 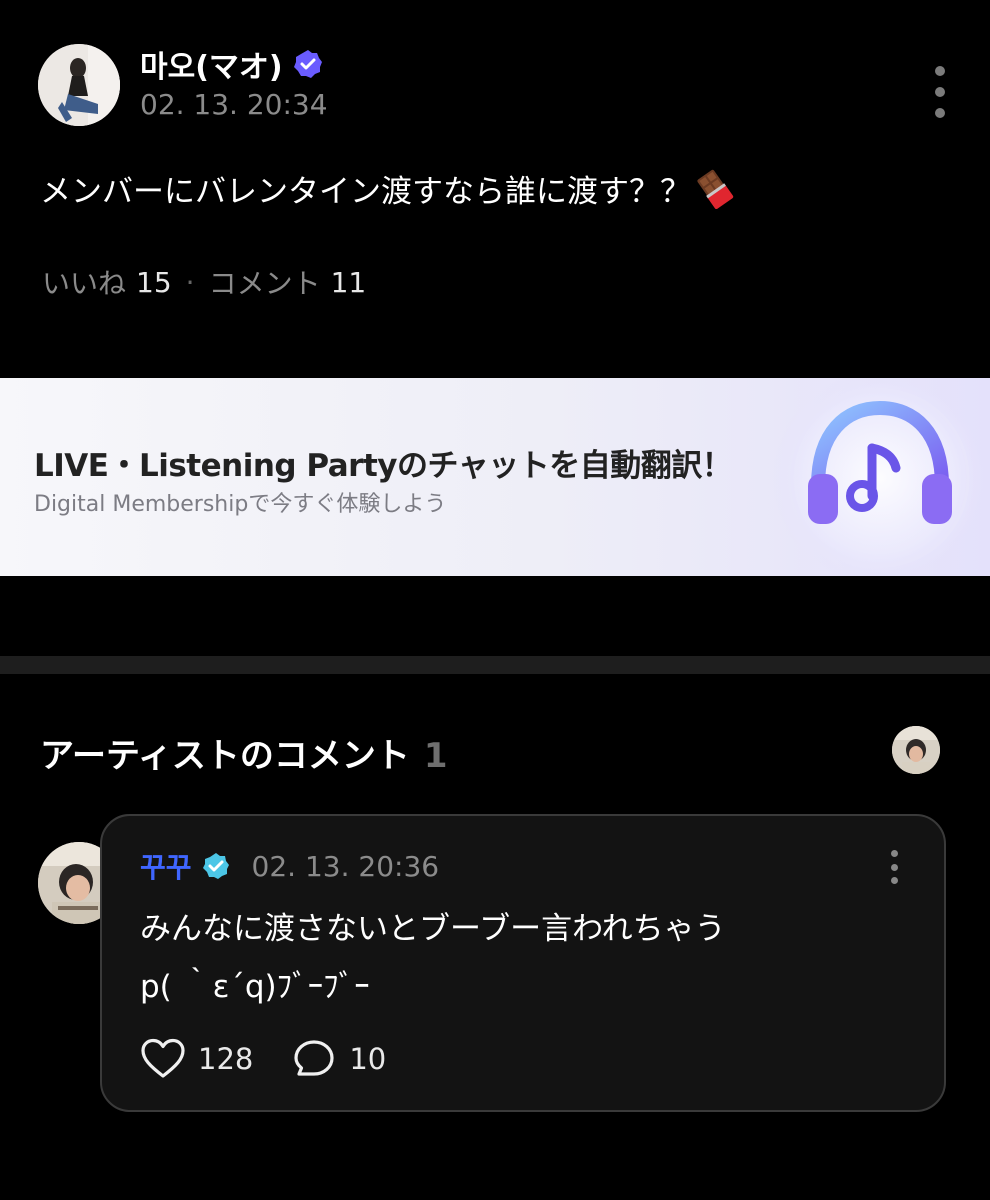 What do you see at coordinates (368, 1059) in the screenshot?
I see `reply-count: 10` at bounding box center [368, 1059].